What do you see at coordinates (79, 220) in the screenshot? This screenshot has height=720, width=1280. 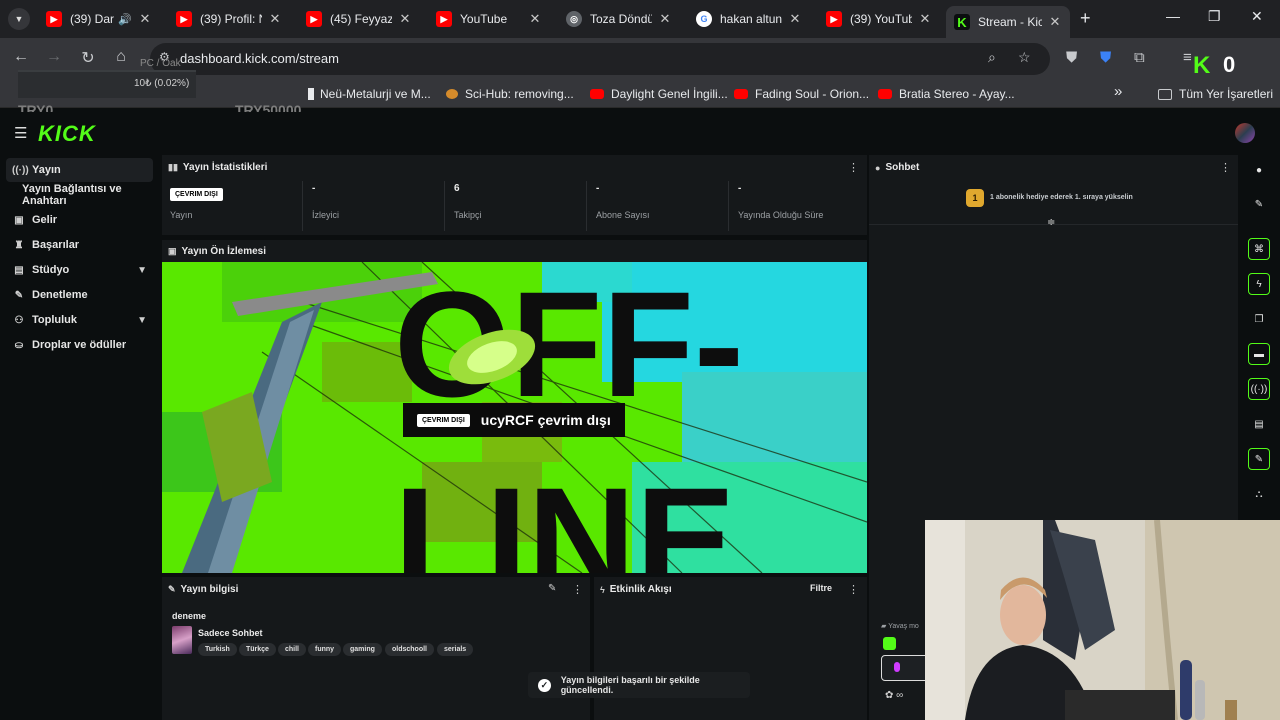 I see `sidebar-item-gelir: ▣ Gelir` at bounding box center [79, 220].